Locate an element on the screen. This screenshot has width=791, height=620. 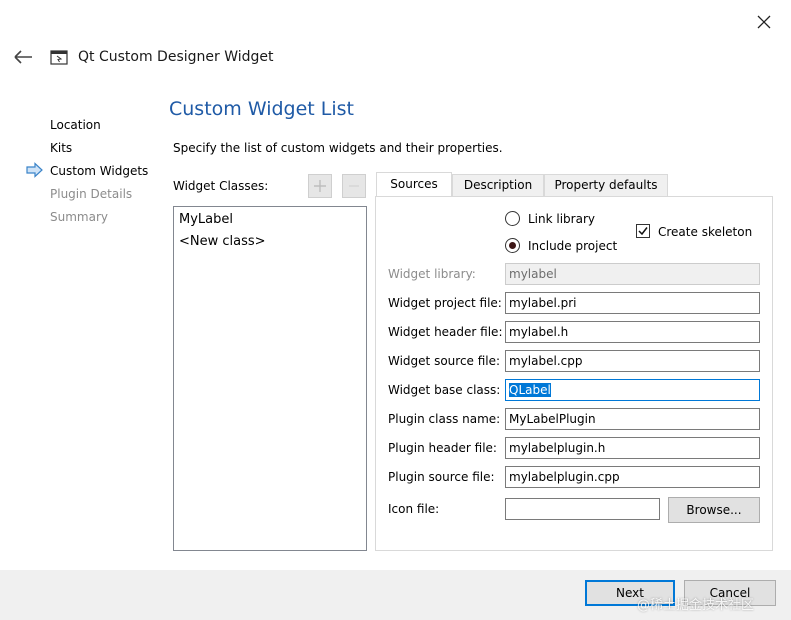
close-icon is located at coordinates (764, 22).